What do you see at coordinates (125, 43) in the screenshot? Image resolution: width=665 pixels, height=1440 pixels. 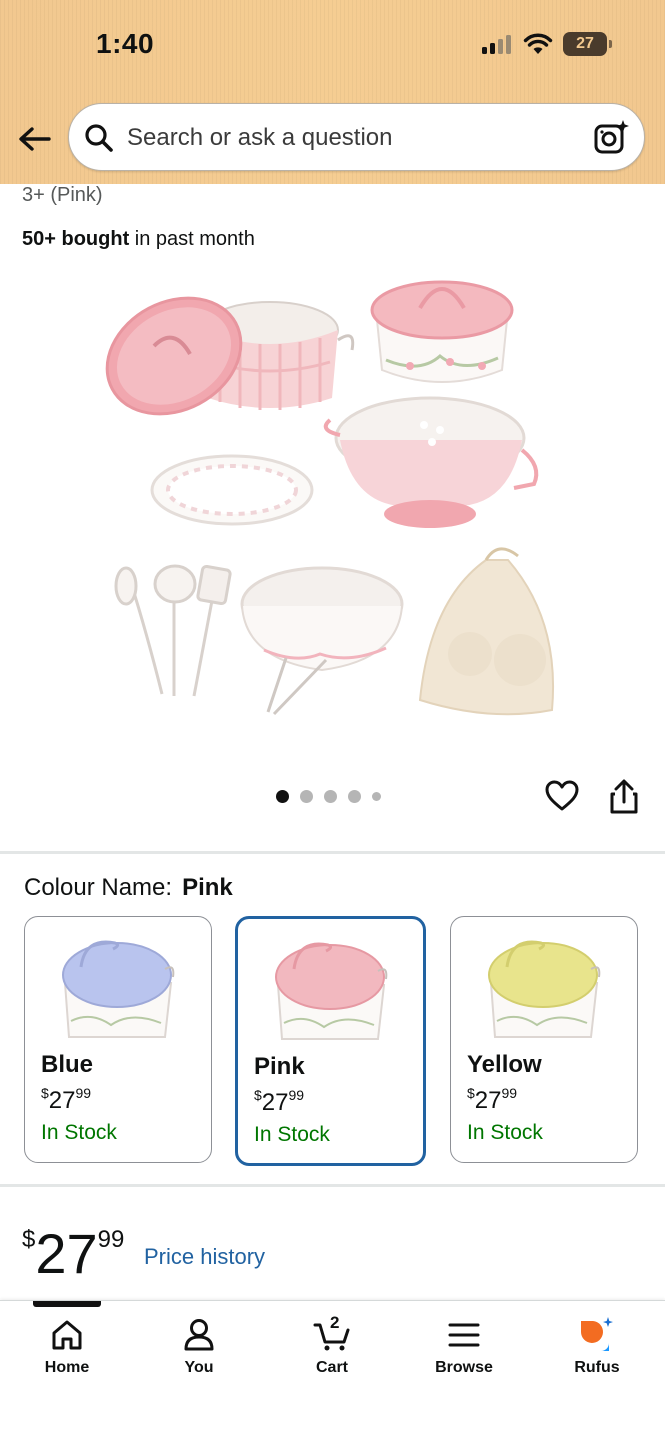 I see `status-time: 1:40` at bounding box center [125, 43].